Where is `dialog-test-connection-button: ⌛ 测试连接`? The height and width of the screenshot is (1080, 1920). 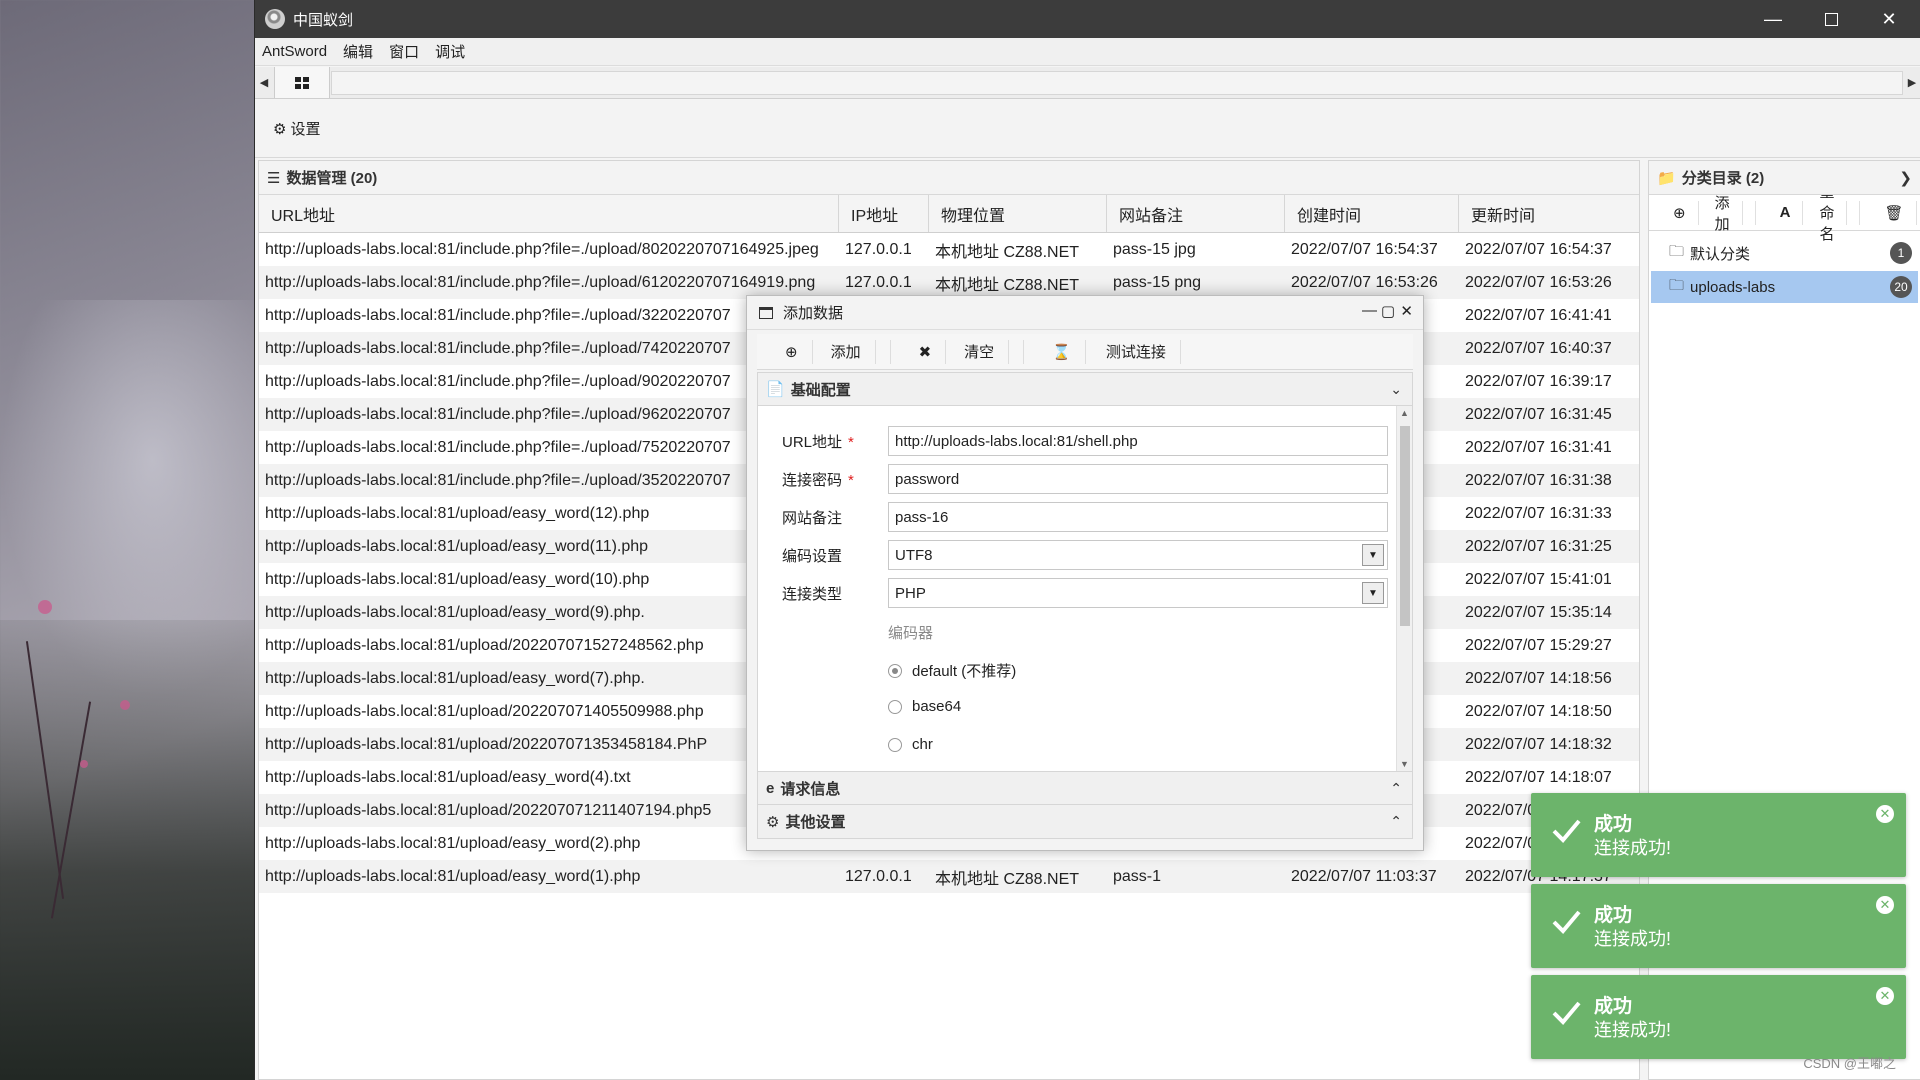
dialog-test-connection-button: ⌛ 测试连接 is located at coordinates (1109, 351).